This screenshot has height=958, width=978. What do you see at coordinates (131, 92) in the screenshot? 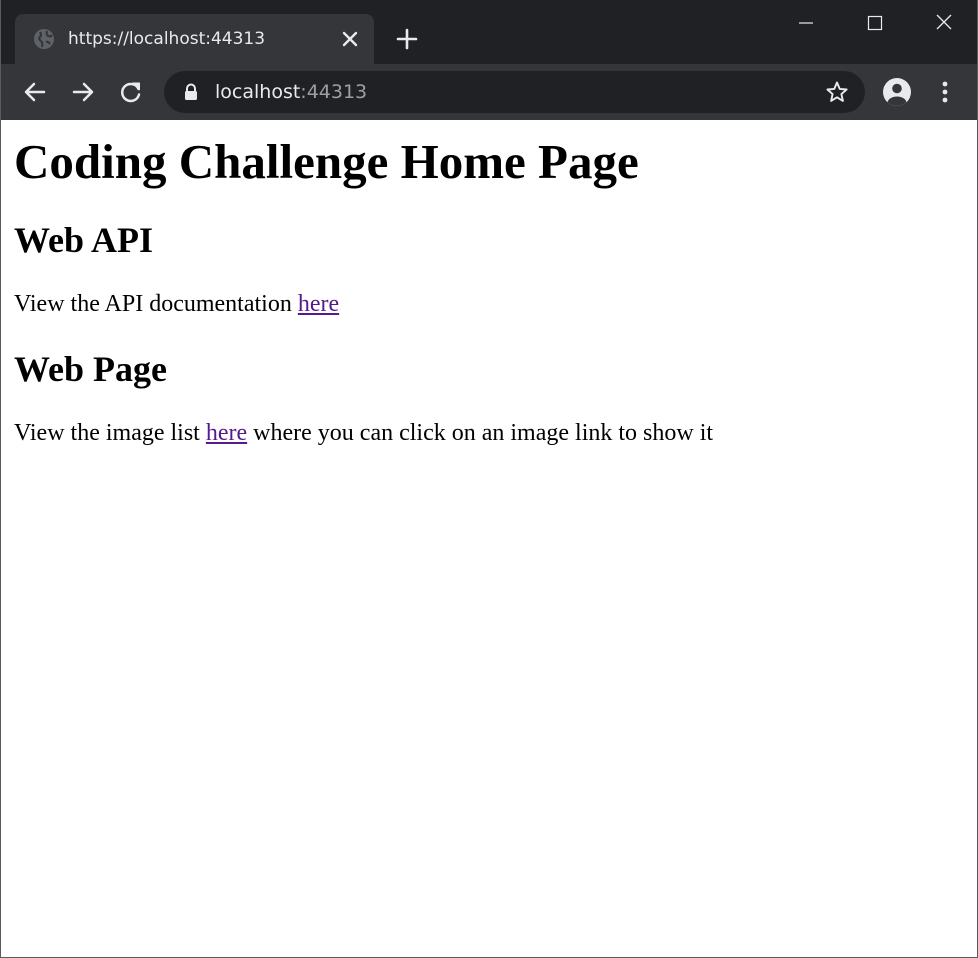
I see `reload-icon` at bounding box center [131, 92].